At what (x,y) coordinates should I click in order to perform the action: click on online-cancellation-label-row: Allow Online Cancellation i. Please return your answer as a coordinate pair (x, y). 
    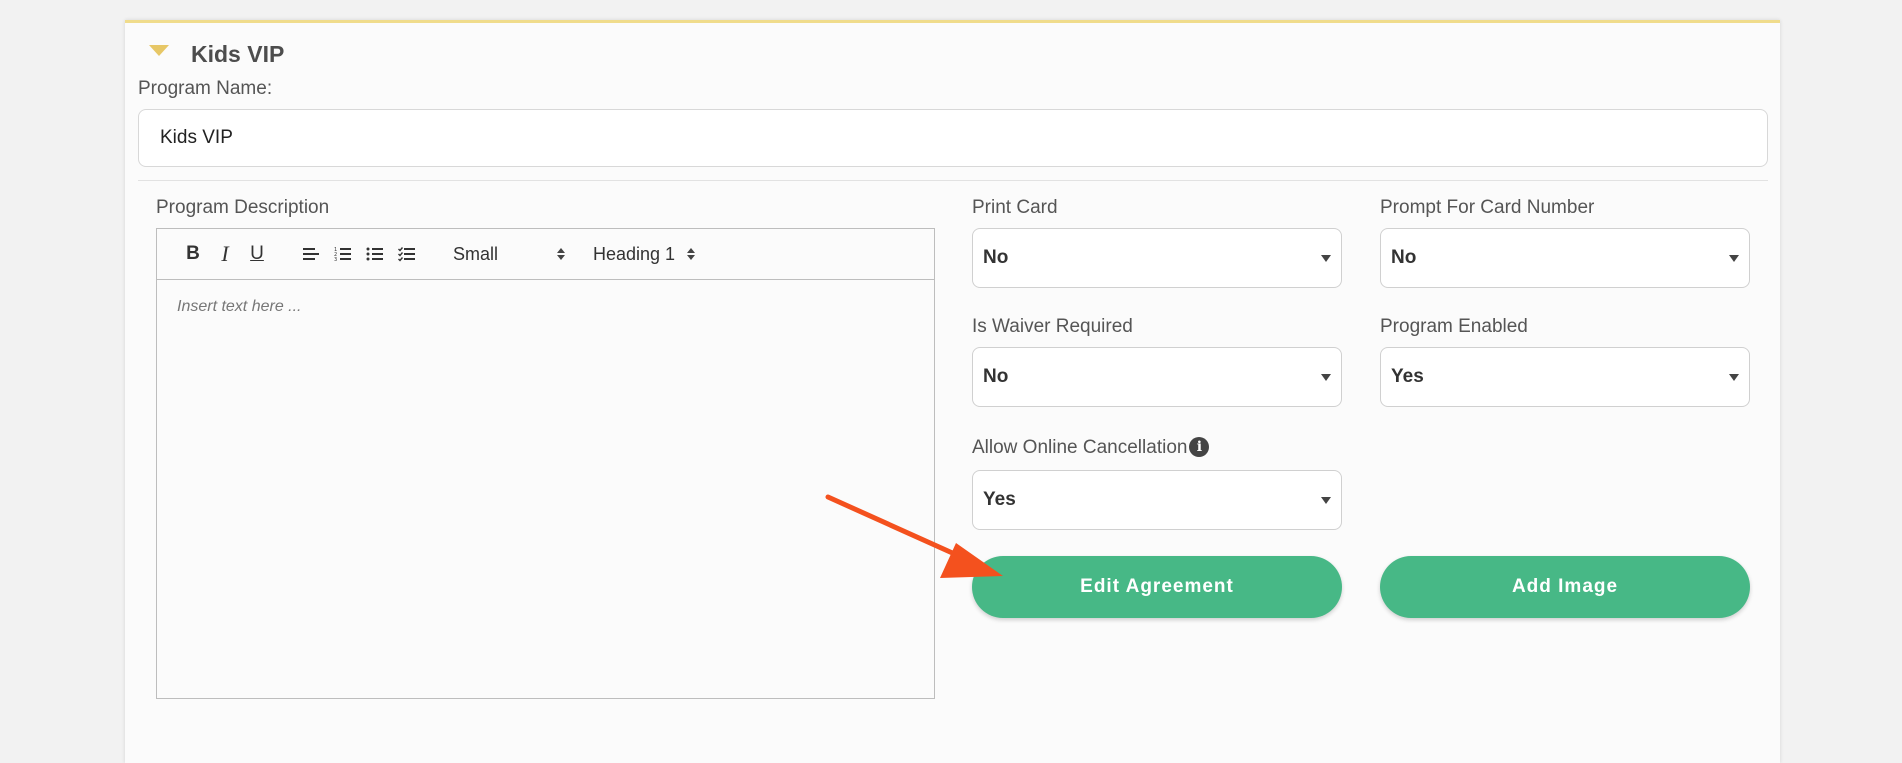
    Looking at the image, I should click on (1091, 448).